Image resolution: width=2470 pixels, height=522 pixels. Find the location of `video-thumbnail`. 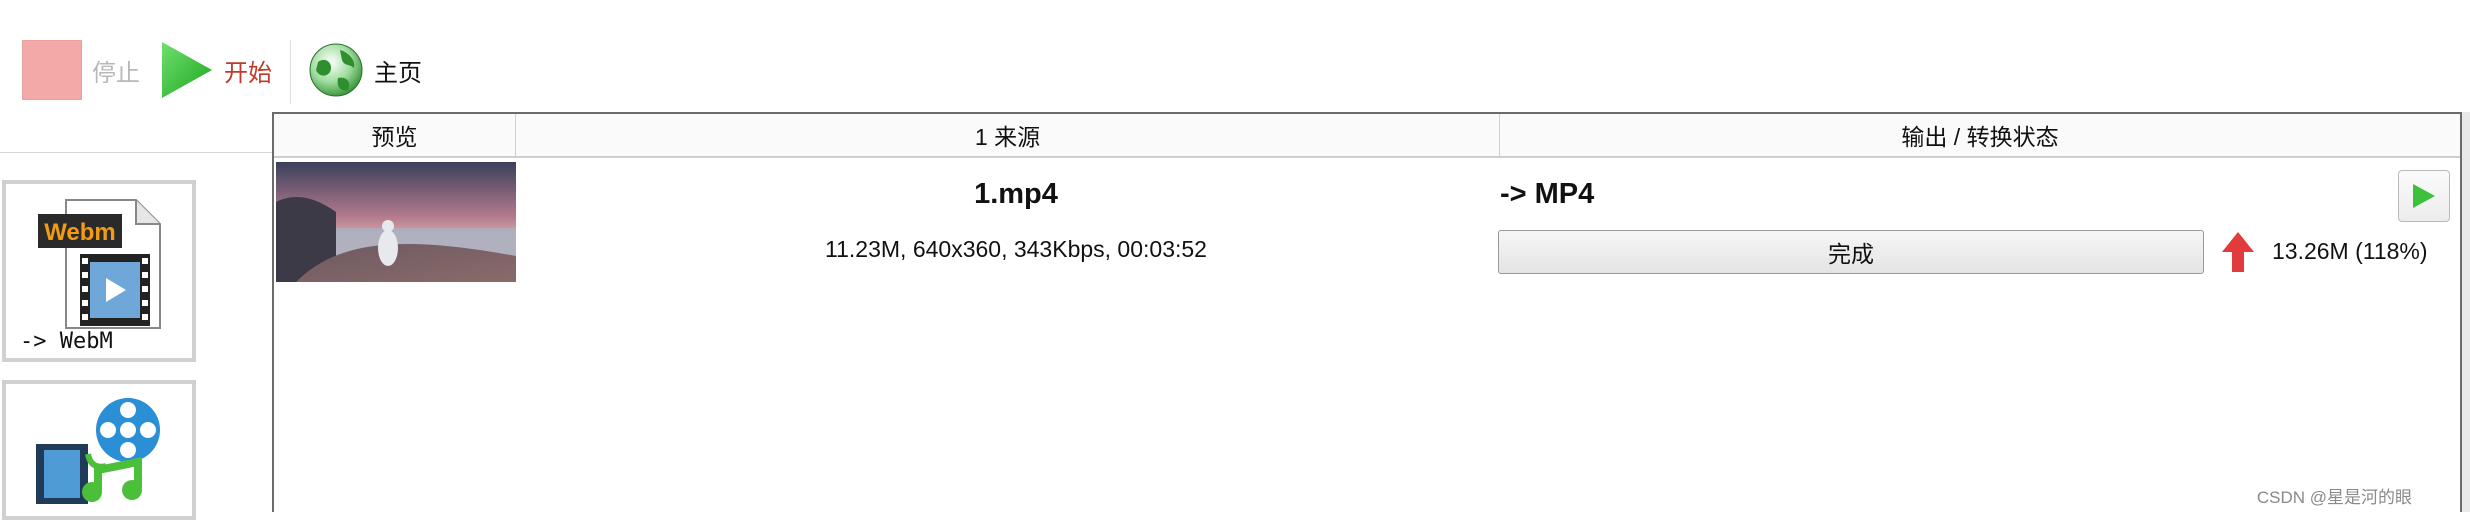

video-thumbnail is located at coordinates (396, 222).